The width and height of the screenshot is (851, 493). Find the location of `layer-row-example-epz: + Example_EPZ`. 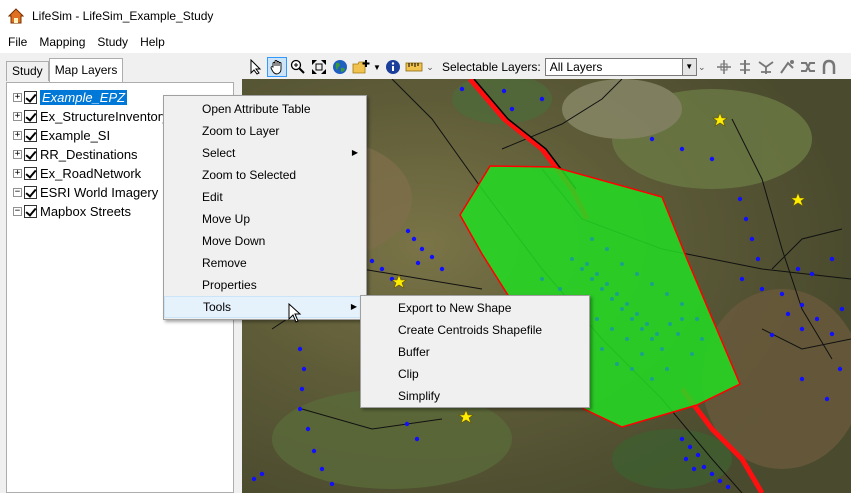

layer-row-example-epz: + Example_EPZ is located at coordinates (70, 97).